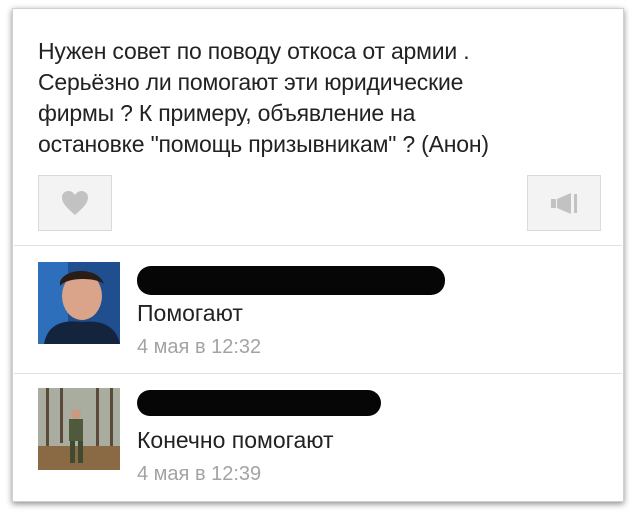 Image resolution: width=640 pixels, height=514 pixels. I want to click on comment-text: Помогают, so click(190, 313).